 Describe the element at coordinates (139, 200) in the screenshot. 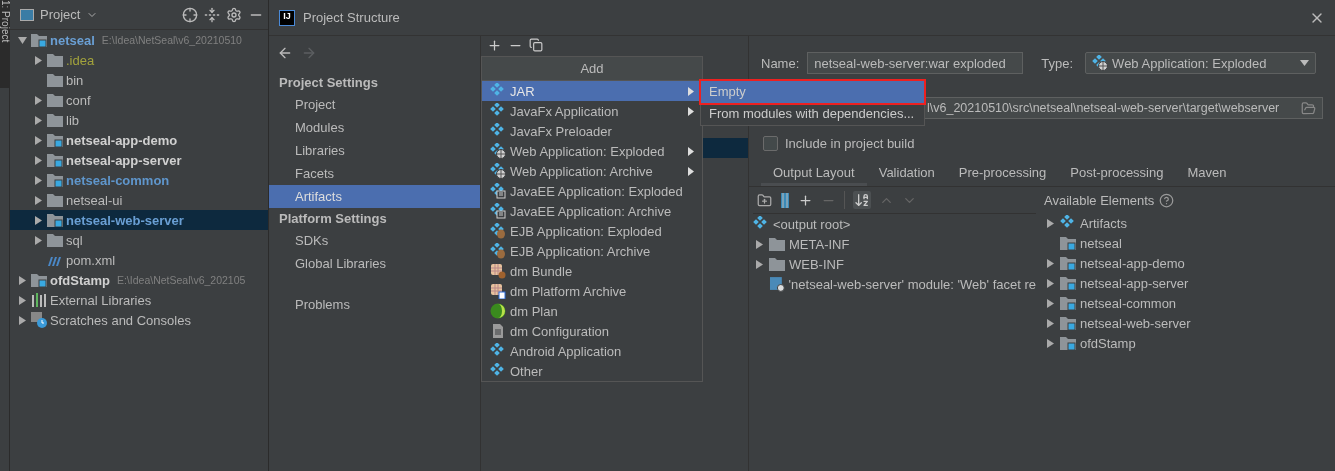

I see `tree-row: netseal-ui` at that location.